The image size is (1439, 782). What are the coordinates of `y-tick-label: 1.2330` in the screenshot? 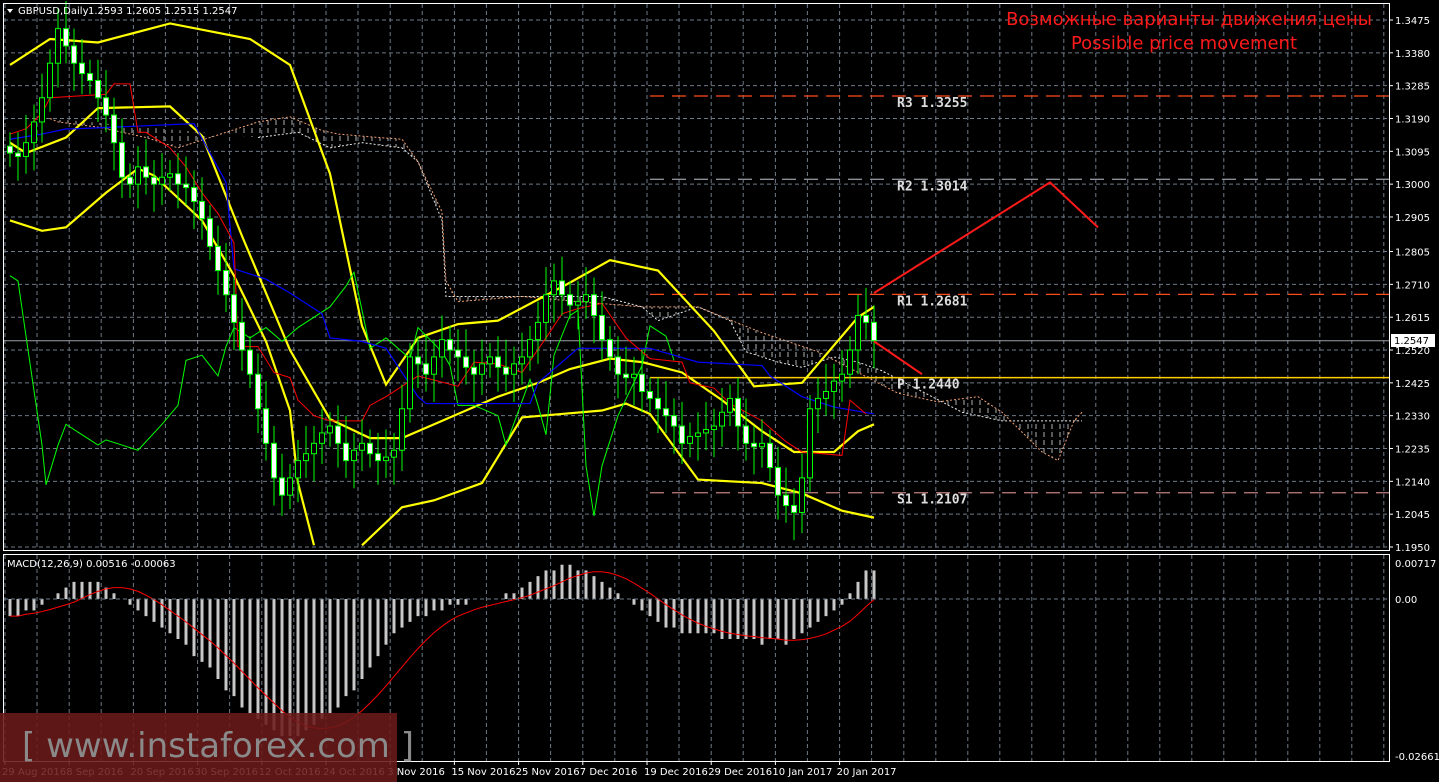 It's located at (1412, 417).